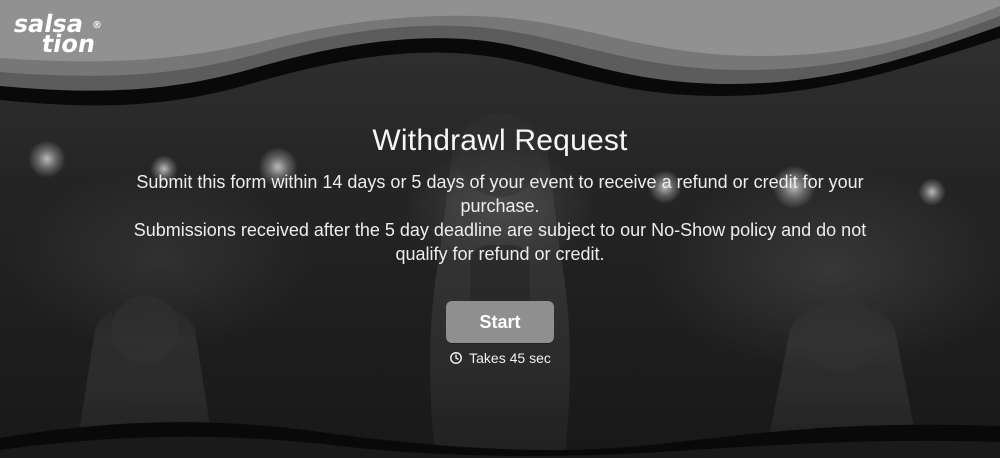  I want to click on clock-icon, so click(456, 358).